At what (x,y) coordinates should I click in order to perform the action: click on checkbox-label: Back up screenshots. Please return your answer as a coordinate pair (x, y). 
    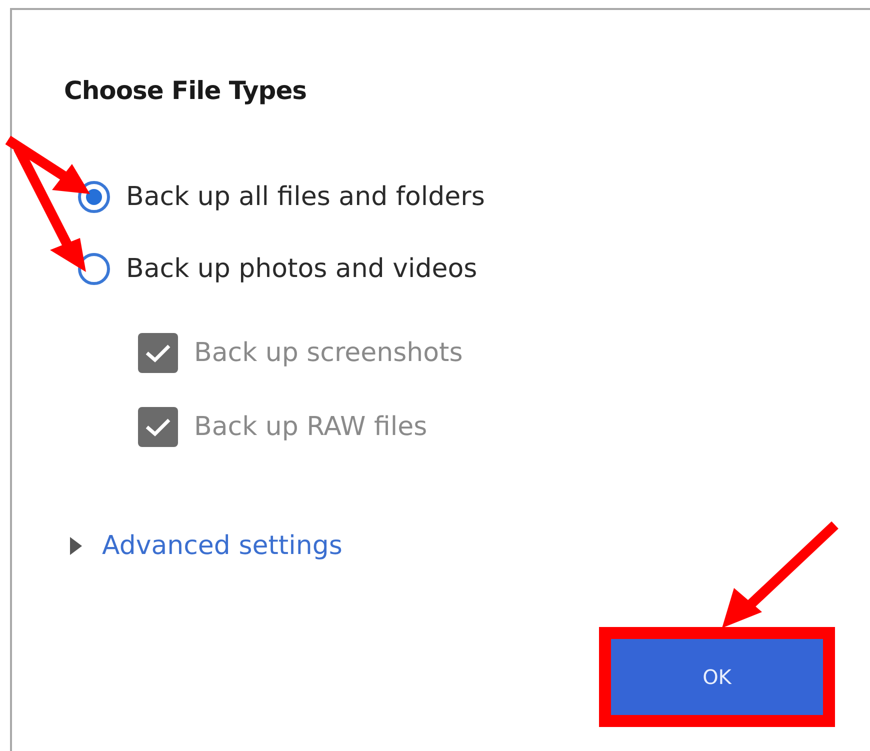
    Looking at the image, I should click on (328, 353).